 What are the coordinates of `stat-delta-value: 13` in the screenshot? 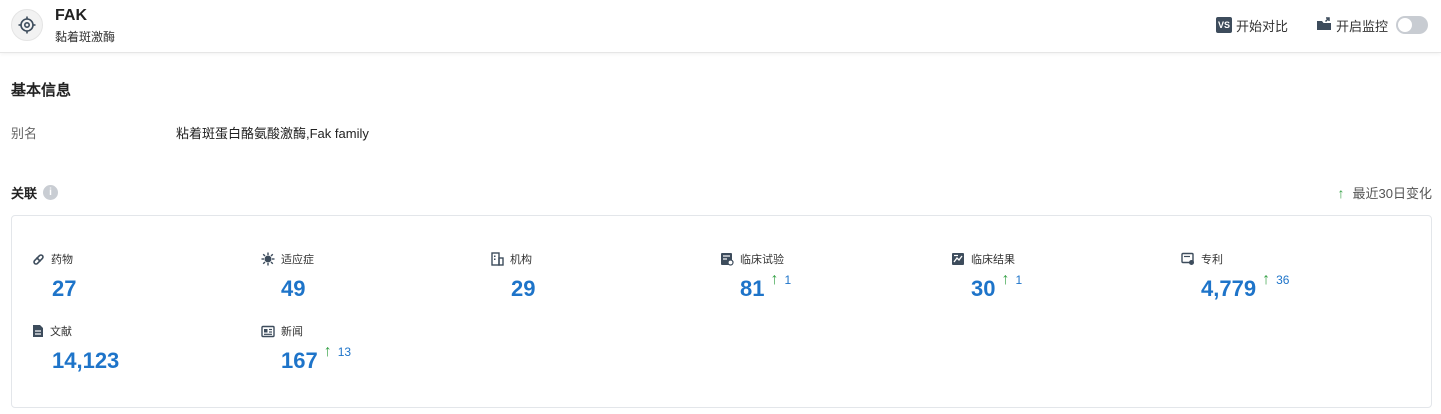 It's located at (344, 352).